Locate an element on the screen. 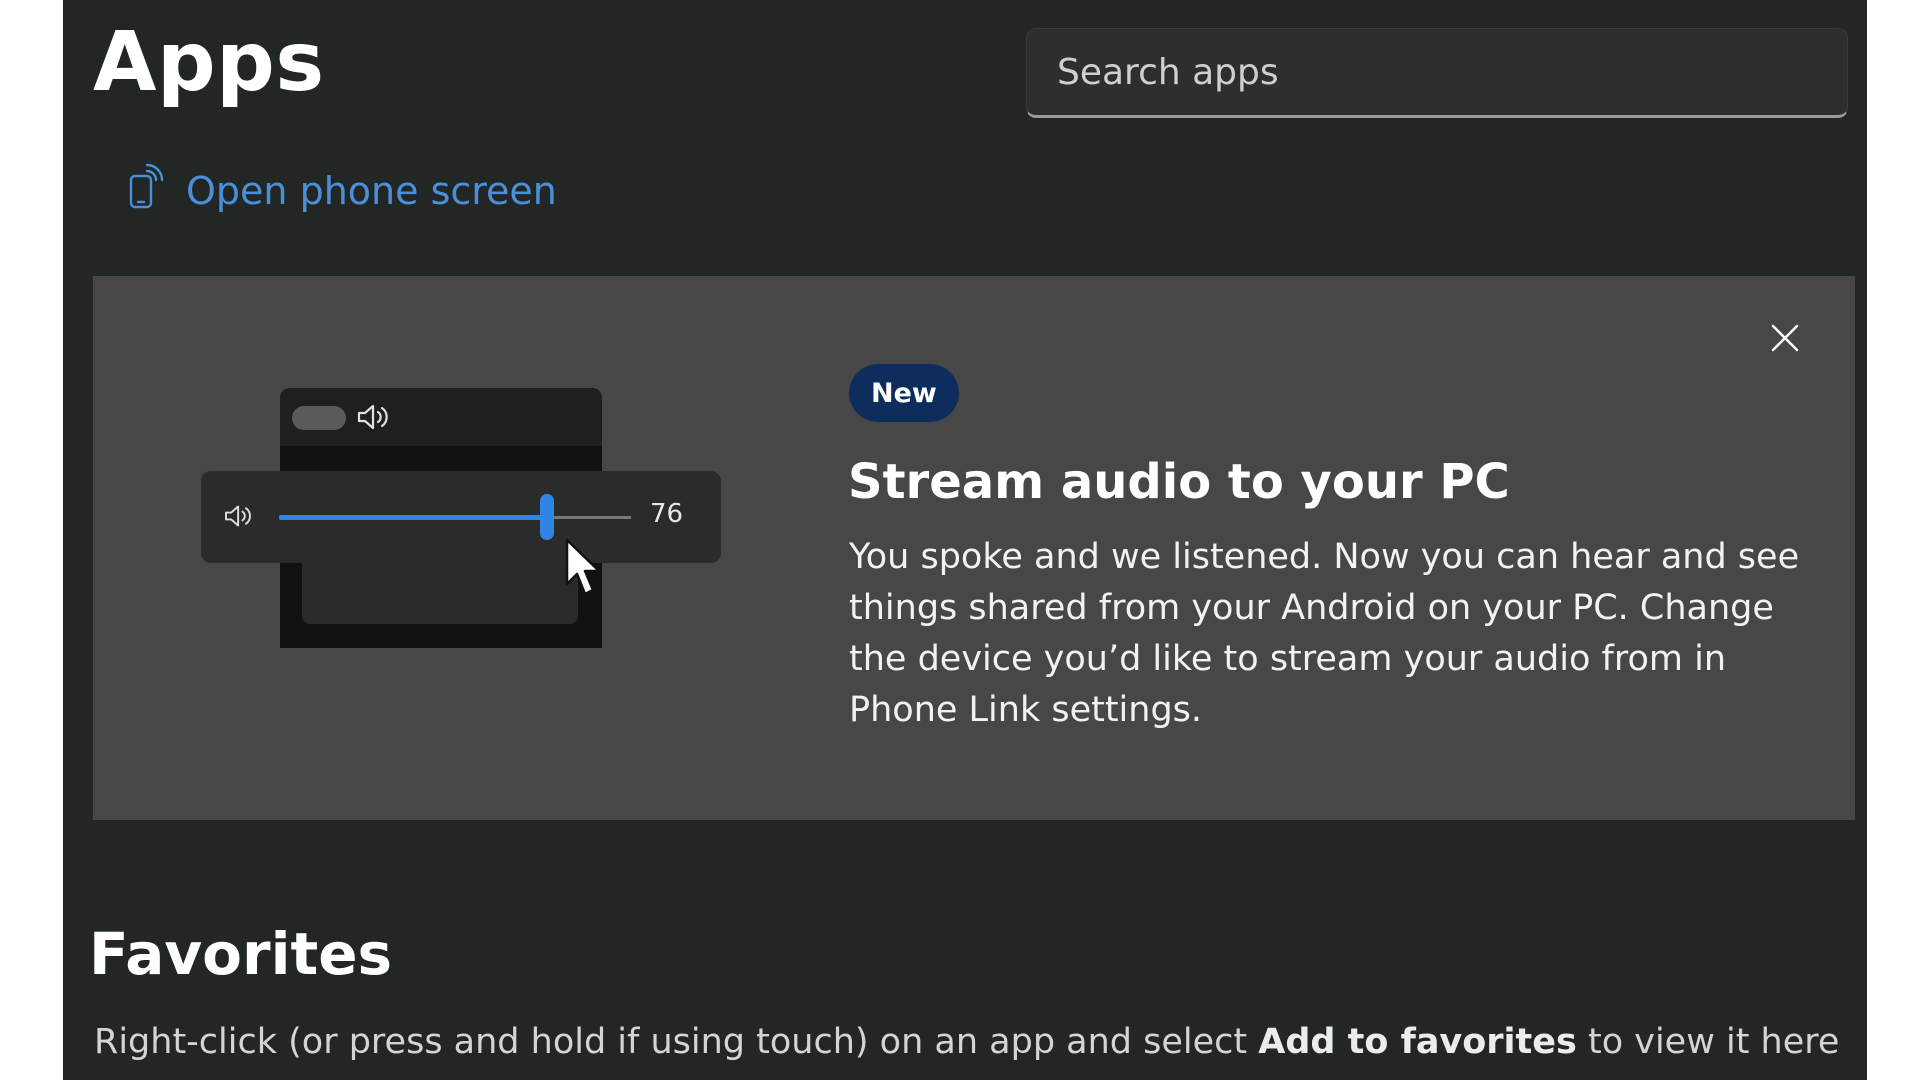 The height and width of the screenshot is (1080, 1920). banner-title: Stream audio to your PC is located at coordinates (1179, 482).